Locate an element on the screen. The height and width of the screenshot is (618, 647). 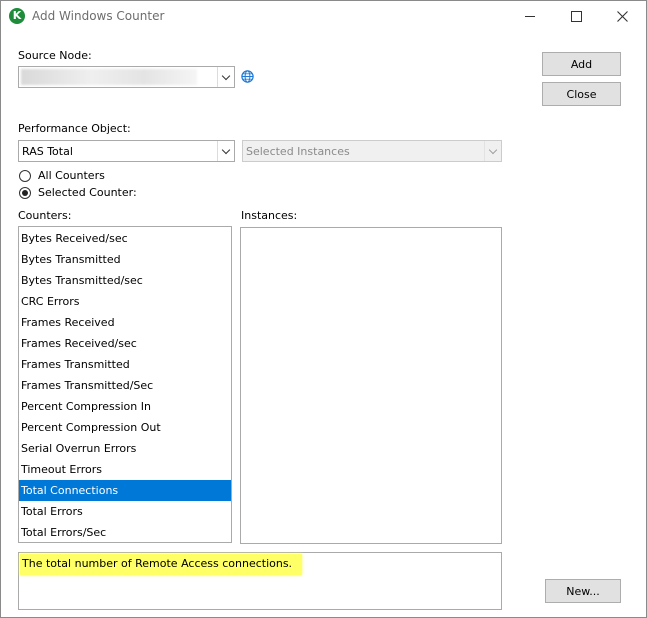
counter-list-item: Serial Overrun Errors is located at coordinates (125, 448).